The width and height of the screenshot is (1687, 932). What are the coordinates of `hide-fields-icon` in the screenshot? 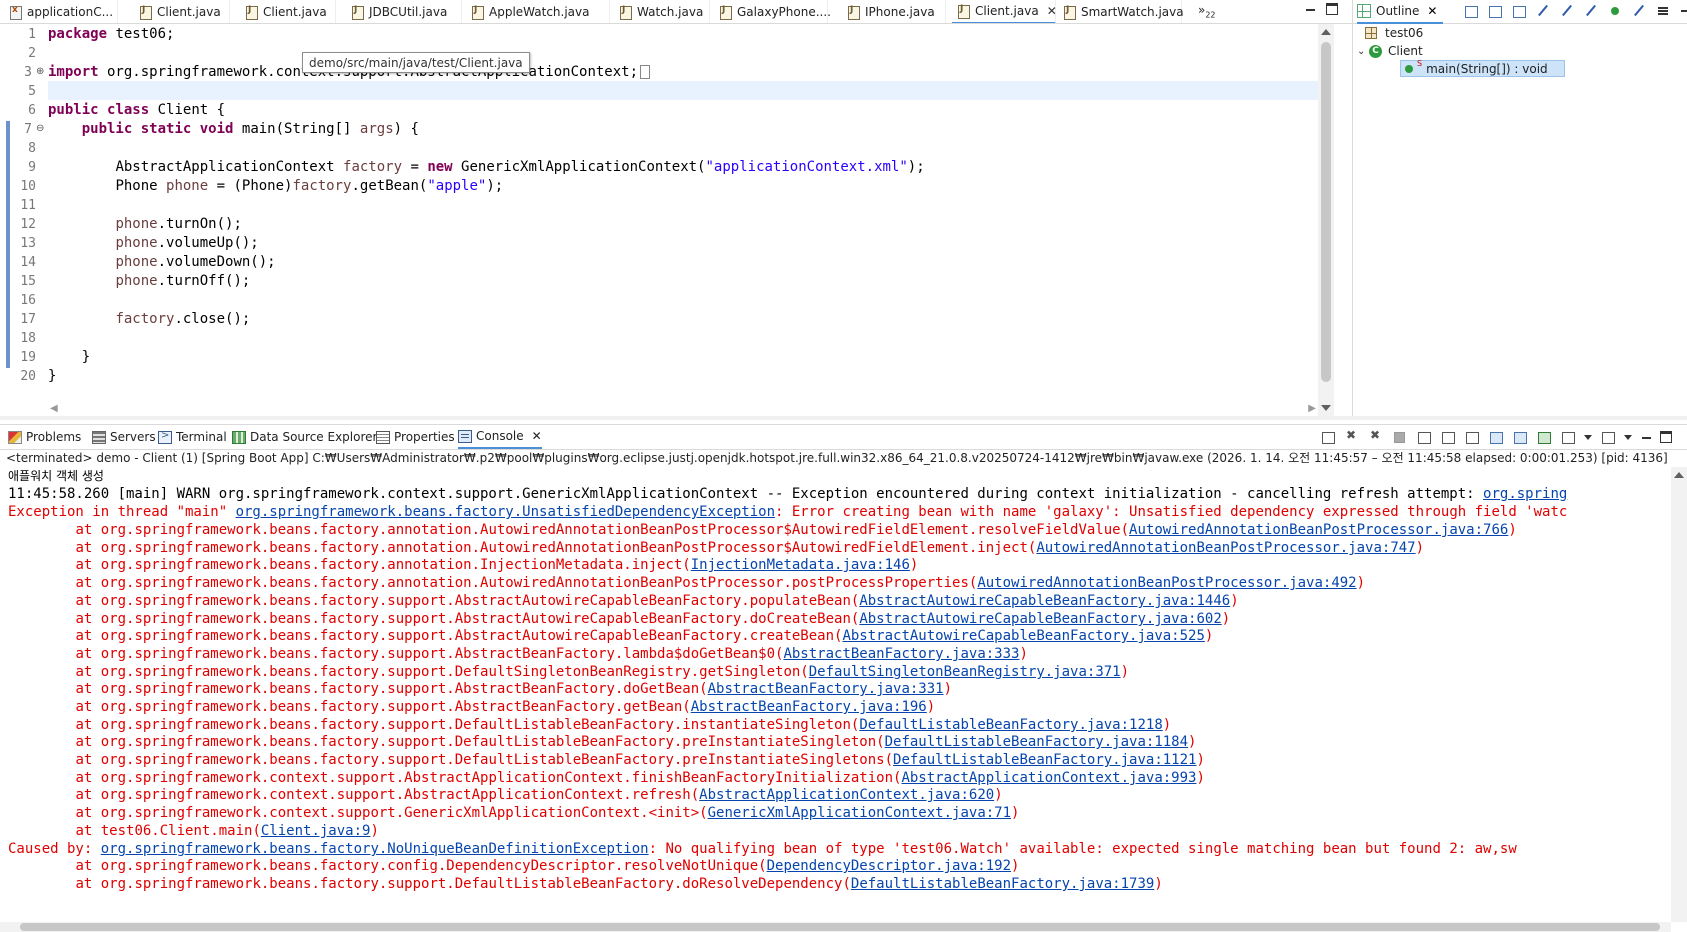 It's located at (1543, 11).